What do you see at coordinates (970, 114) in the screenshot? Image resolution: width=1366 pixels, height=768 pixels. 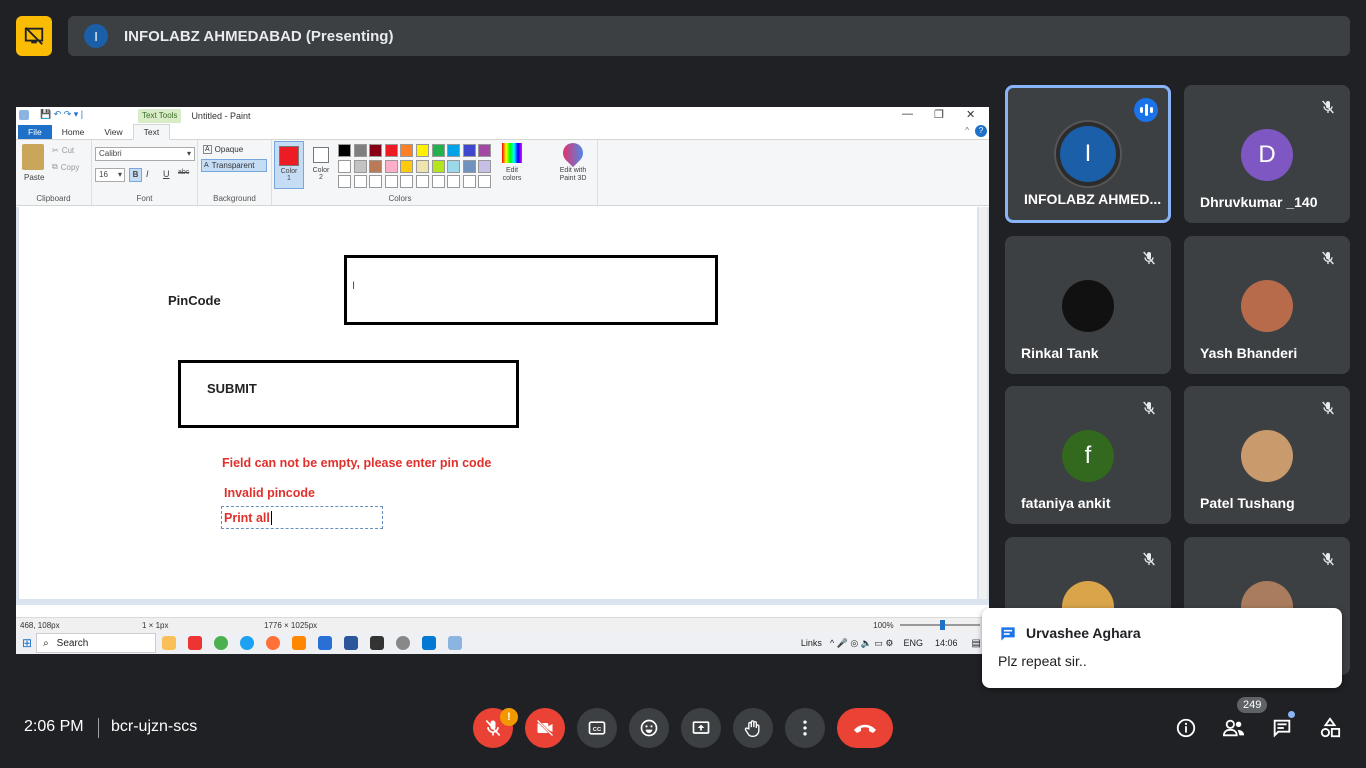 I see `close-icon: ✕` at bounding box center [970, 114].